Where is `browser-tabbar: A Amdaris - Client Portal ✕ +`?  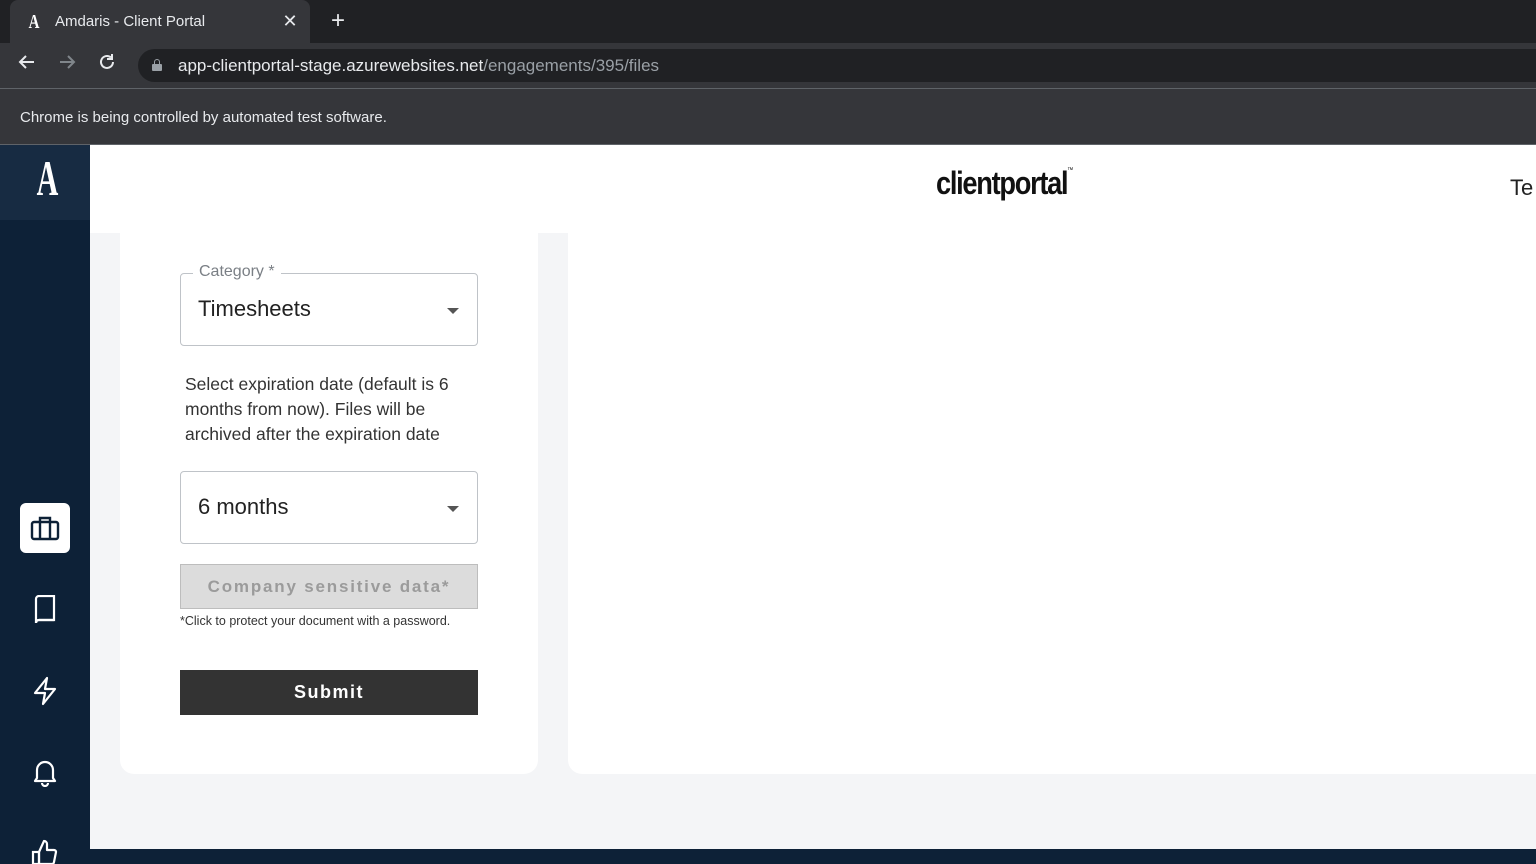 browser-tabbar: A Amdaris - Client Portal ✕ + is located at coordinates (768, 21).